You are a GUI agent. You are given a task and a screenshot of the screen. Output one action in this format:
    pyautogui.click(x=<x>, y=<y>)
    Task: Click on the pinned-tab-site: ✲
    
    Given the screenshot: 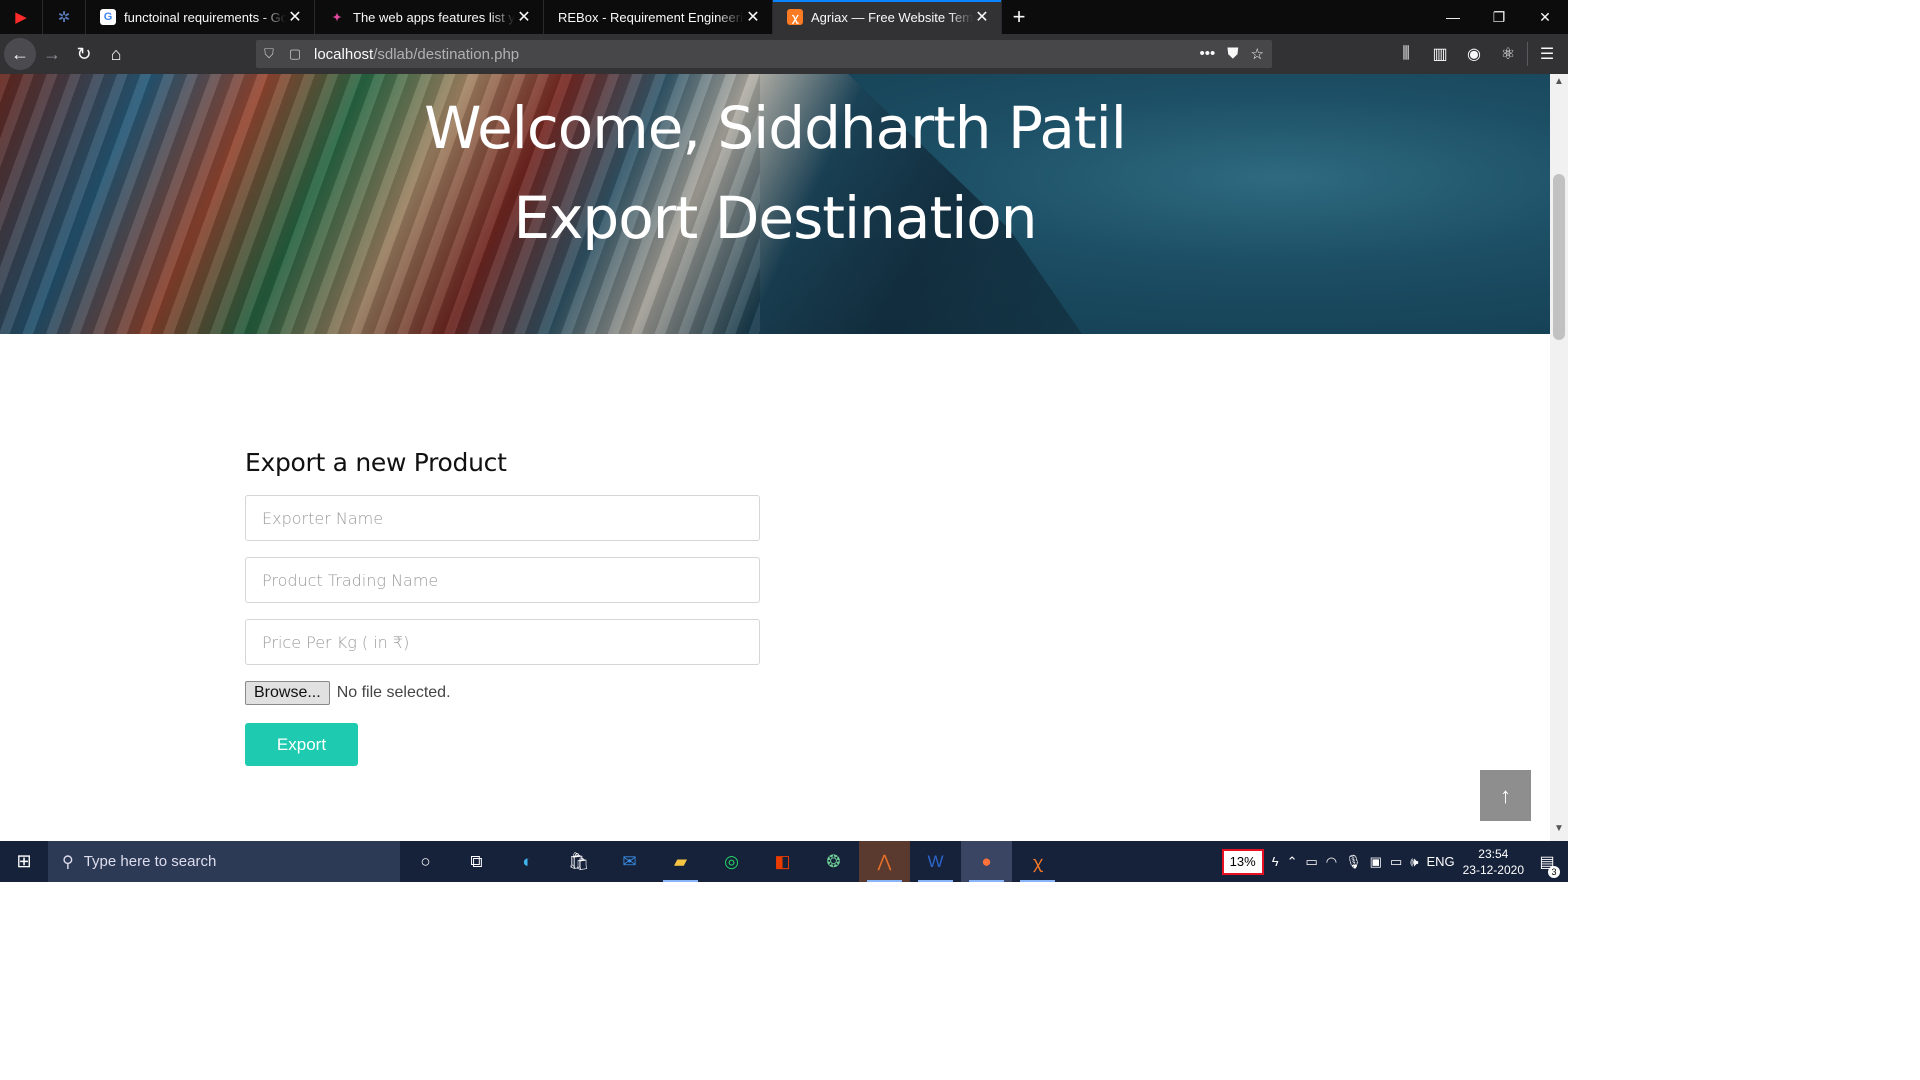 What is the action you would take?
    pyautogui.click(x=64, y=17)
    